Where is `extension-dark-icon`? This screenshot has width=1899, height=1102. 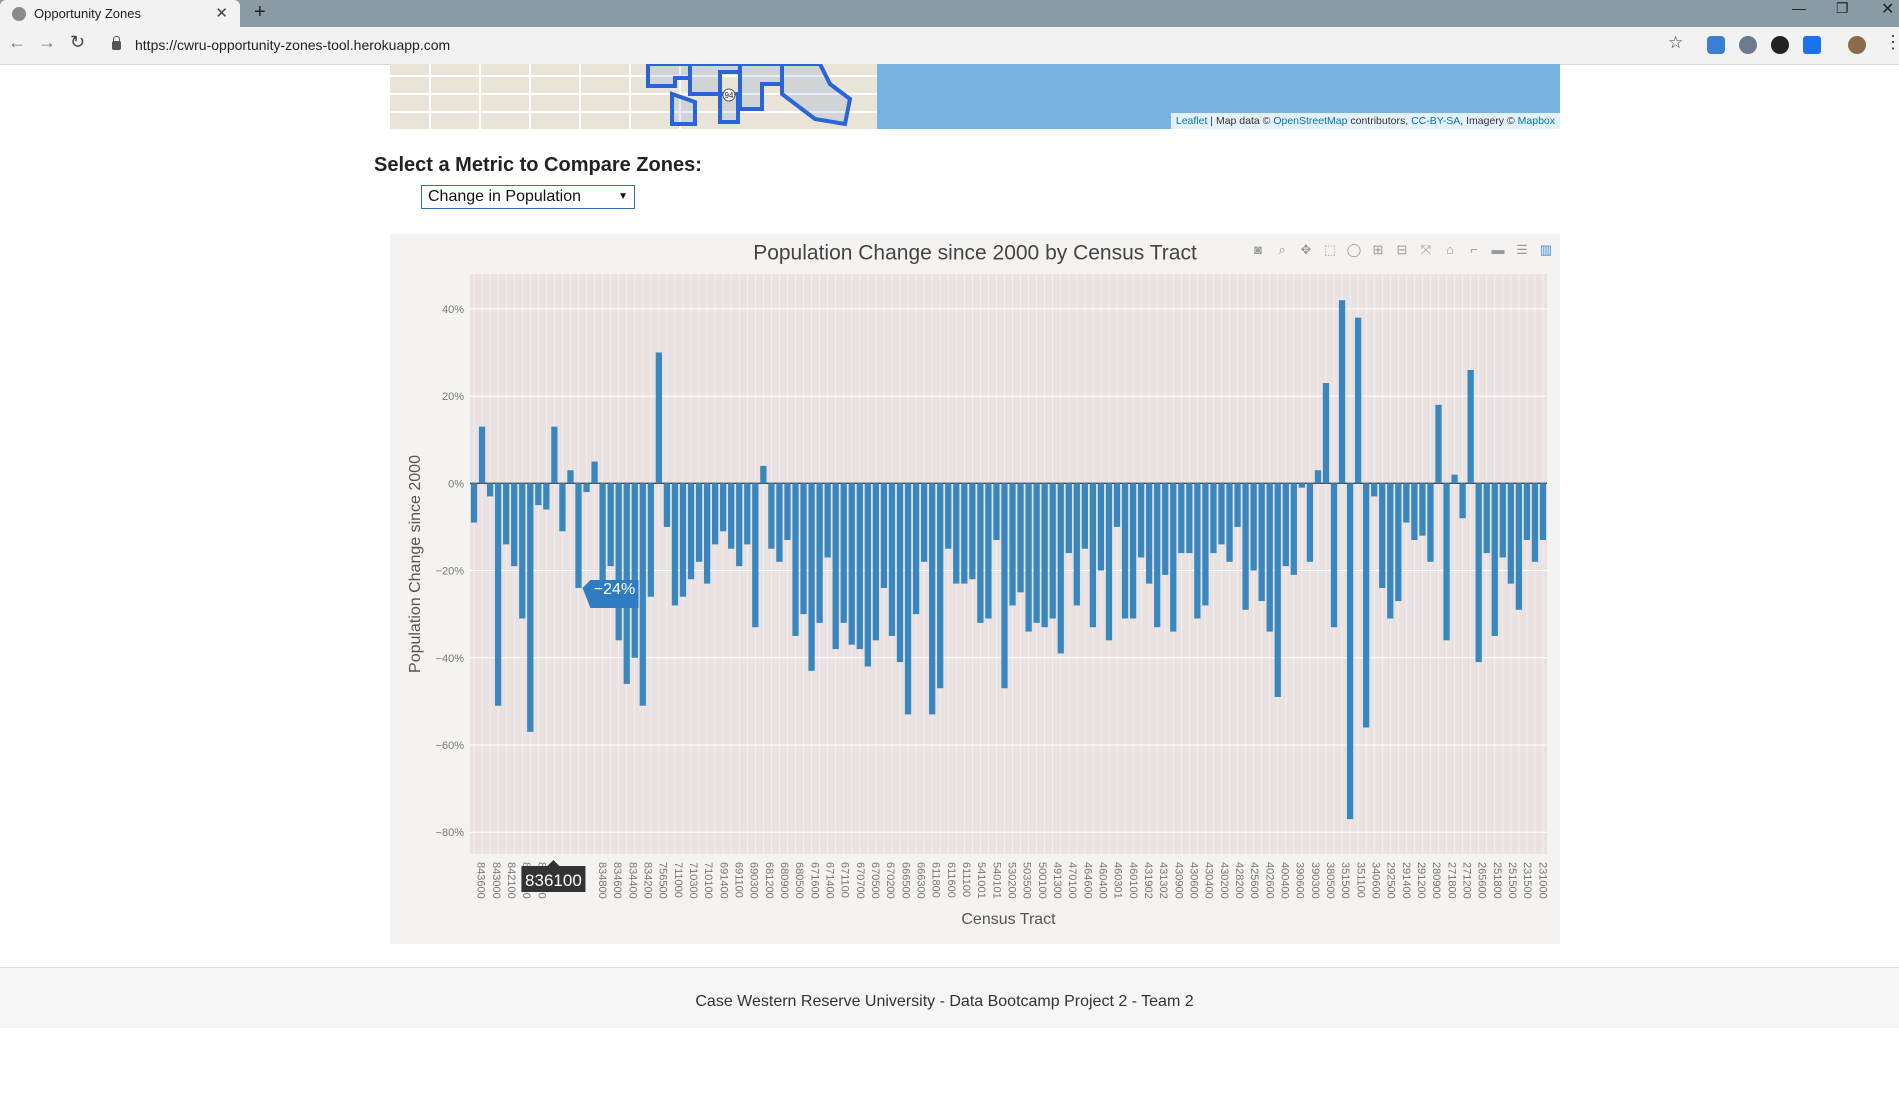 extension-dark-icon is located at coordinates (1780, 45).